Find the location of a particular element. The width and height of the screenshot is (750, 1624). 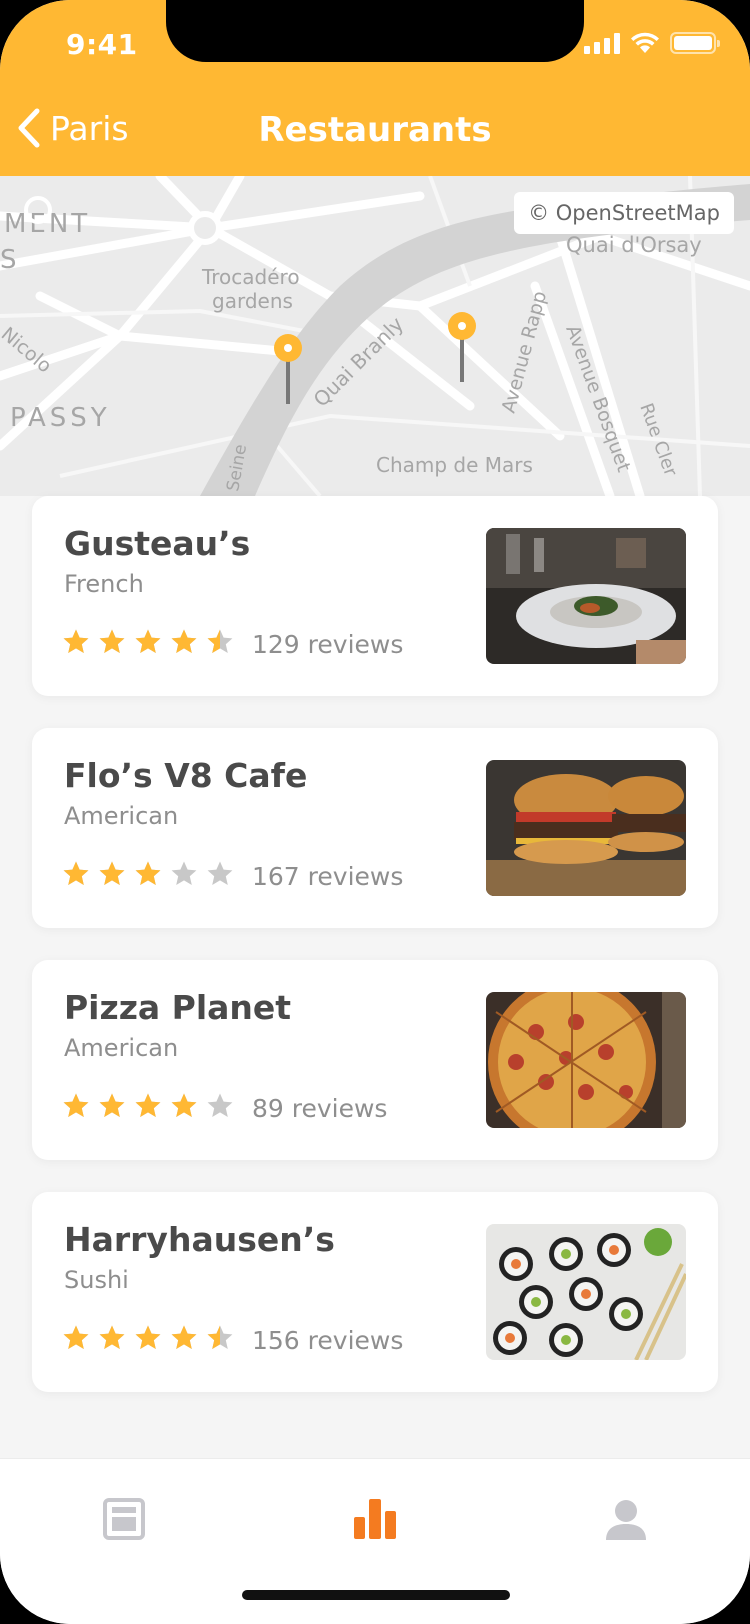

review-count: 129 reviews is located at coordinates (328, 644).